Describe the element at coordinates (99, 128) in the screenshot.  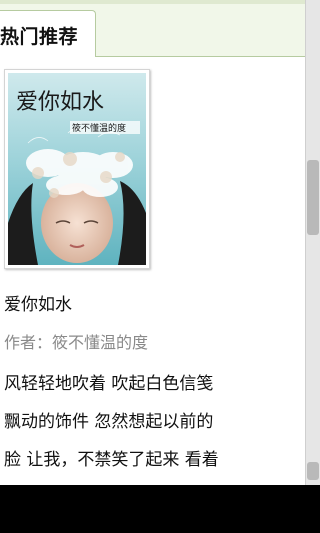
I see `cover-subtitle-text: 筱不懂温的度` at that location.